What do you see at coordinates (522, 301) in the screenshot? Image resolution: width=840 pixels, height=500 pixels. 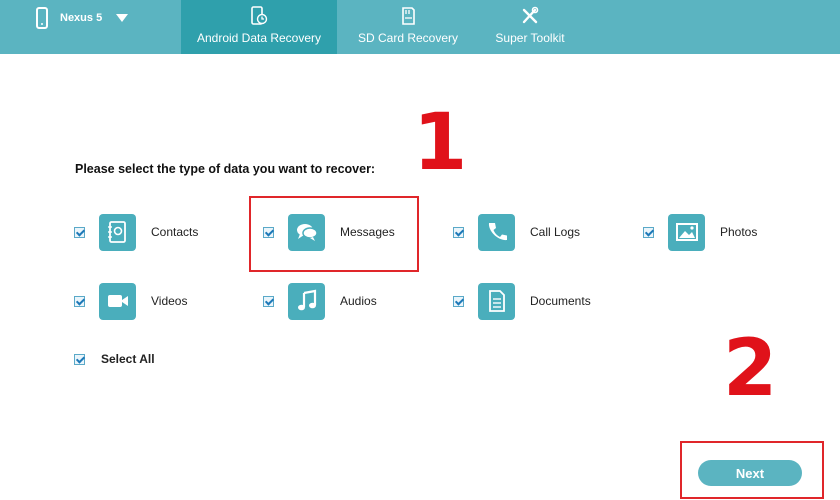 I see `option-documents: Documents` at bounding box center [522, 301].